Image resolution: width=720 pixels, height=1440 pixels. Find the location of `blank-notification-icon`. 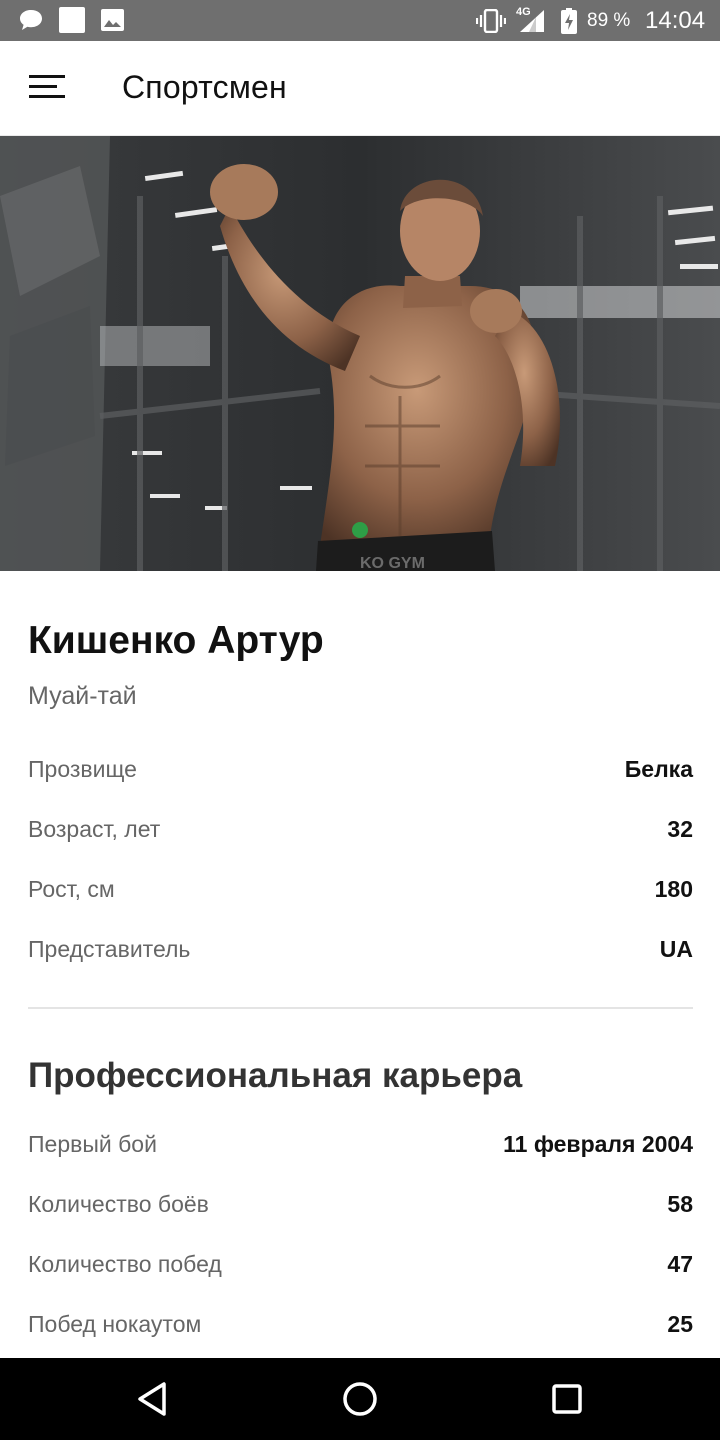

blank-notification-icon is located at coordinates (72, 22).